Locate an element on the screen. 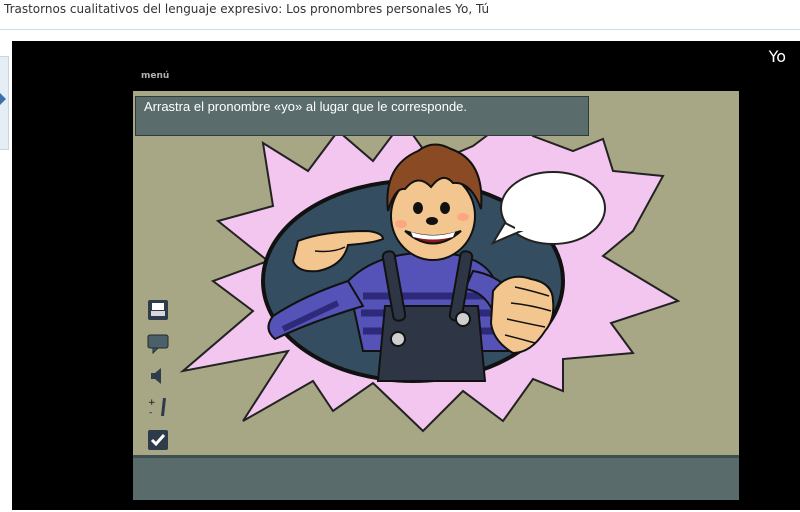 The width and height of the screenshot is (800, 512). speaker-icon is located at coordinates (158, 376).